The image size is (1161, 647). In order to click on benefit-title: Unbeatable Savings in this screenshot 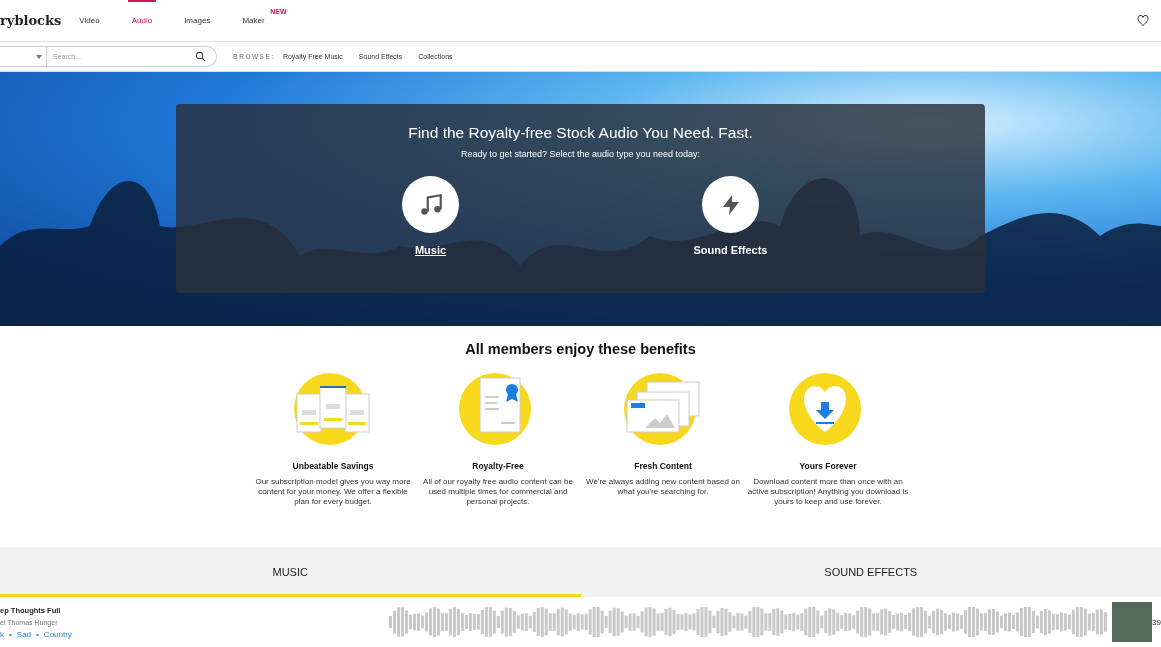, I will do `click(333, 466)`.